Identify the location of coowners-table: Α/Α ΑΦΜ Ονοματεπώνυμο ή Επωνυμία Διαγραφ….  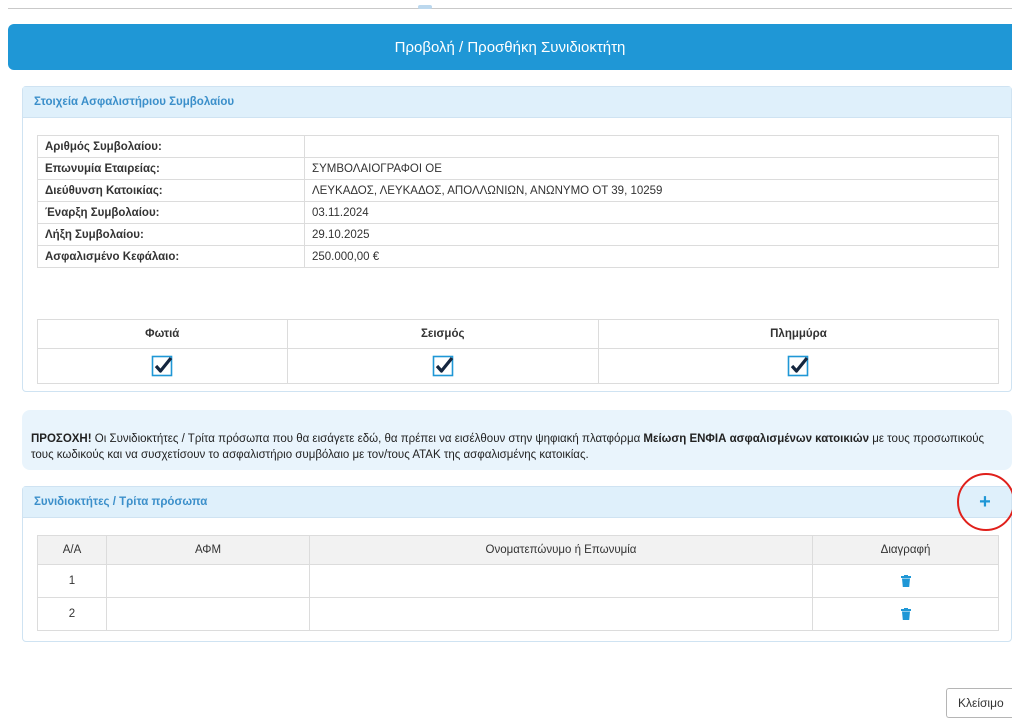
(518, 583).